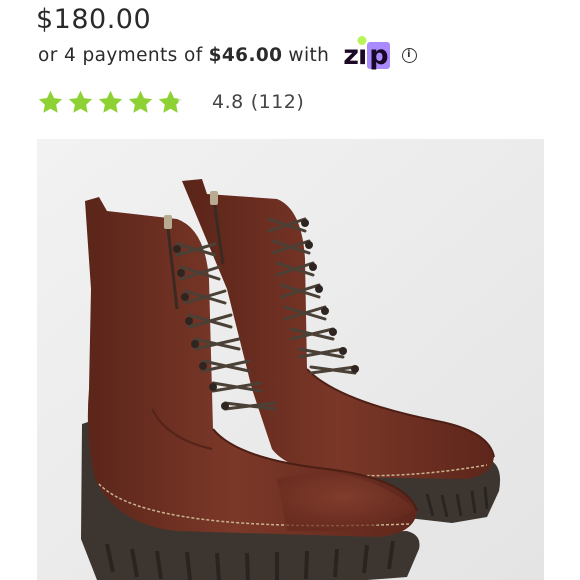  I want to click on product-price: $180.00, so click(94, 19).